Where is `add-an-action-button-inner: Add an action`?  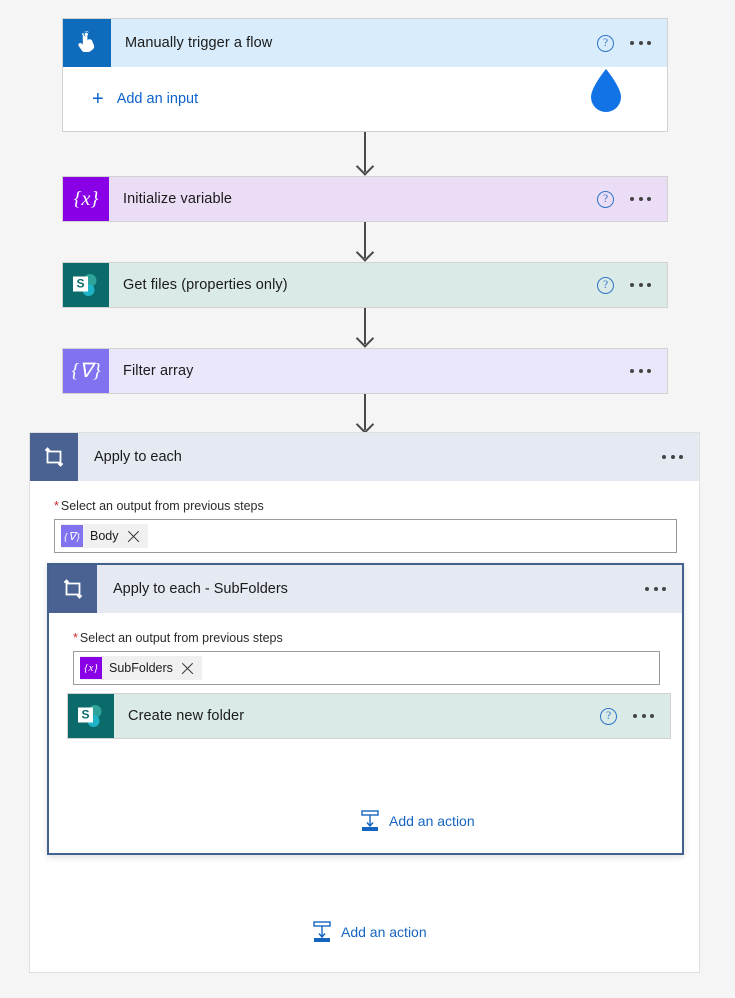
add-an-action-button-inner: Add an action is located at coordinates (417, 821).